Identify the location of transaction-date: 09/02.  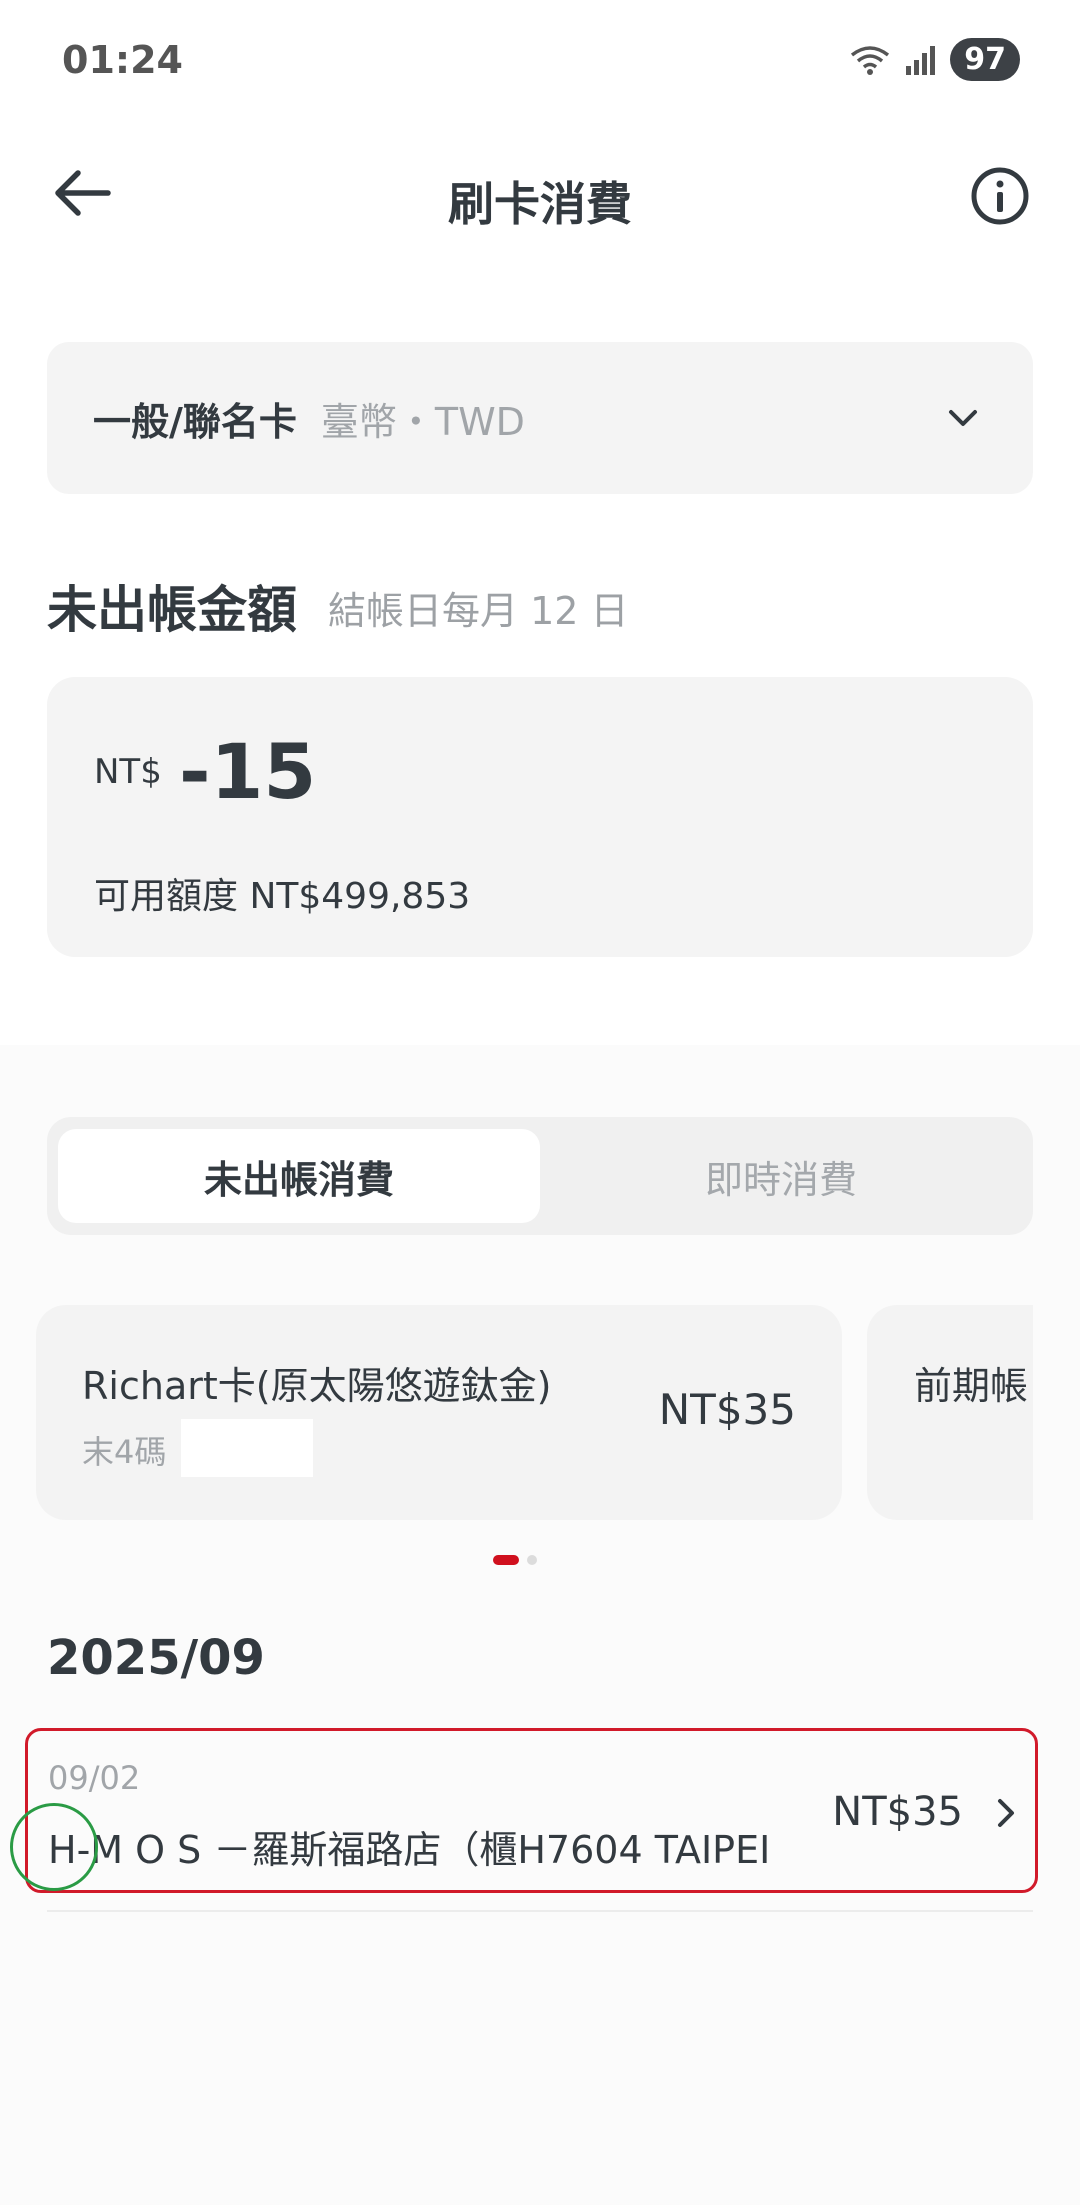
(94, 1778).